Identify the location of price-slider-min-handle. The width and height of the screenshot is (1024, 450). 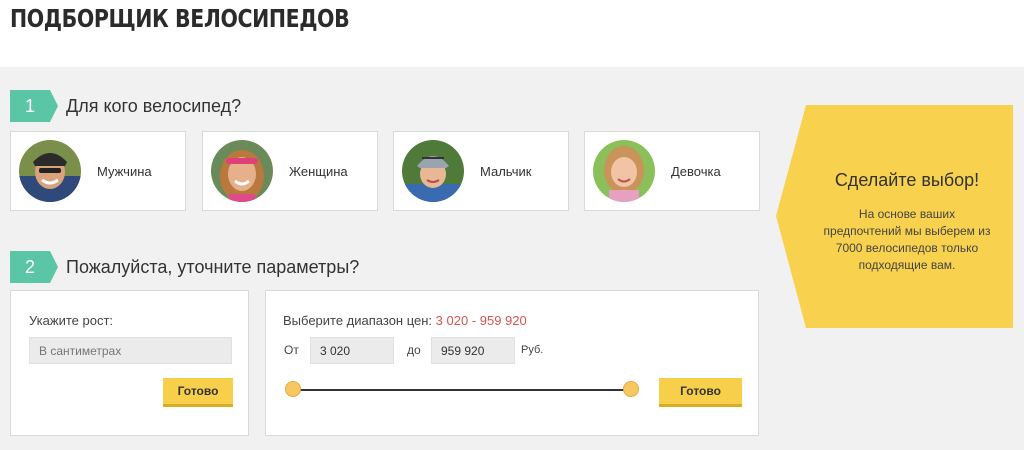
(293, 389).